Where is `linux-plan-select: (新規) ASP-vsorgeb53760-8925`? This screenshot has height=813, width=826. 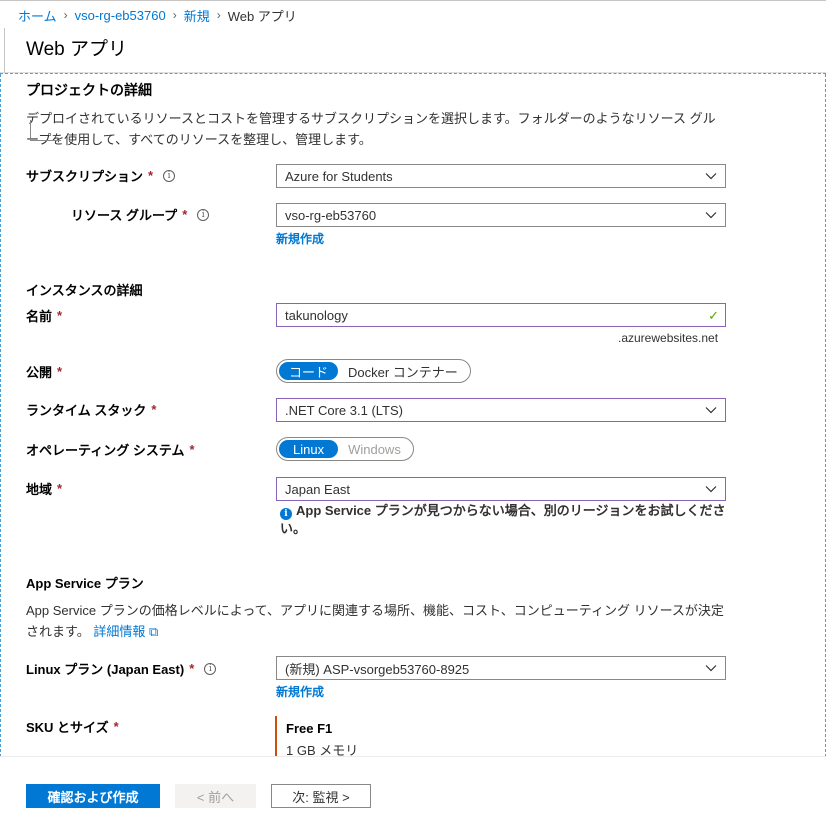
linux-plan-select: (新規) ASP-vsorgeb53760-8925 is located at coordinates (501, 668).